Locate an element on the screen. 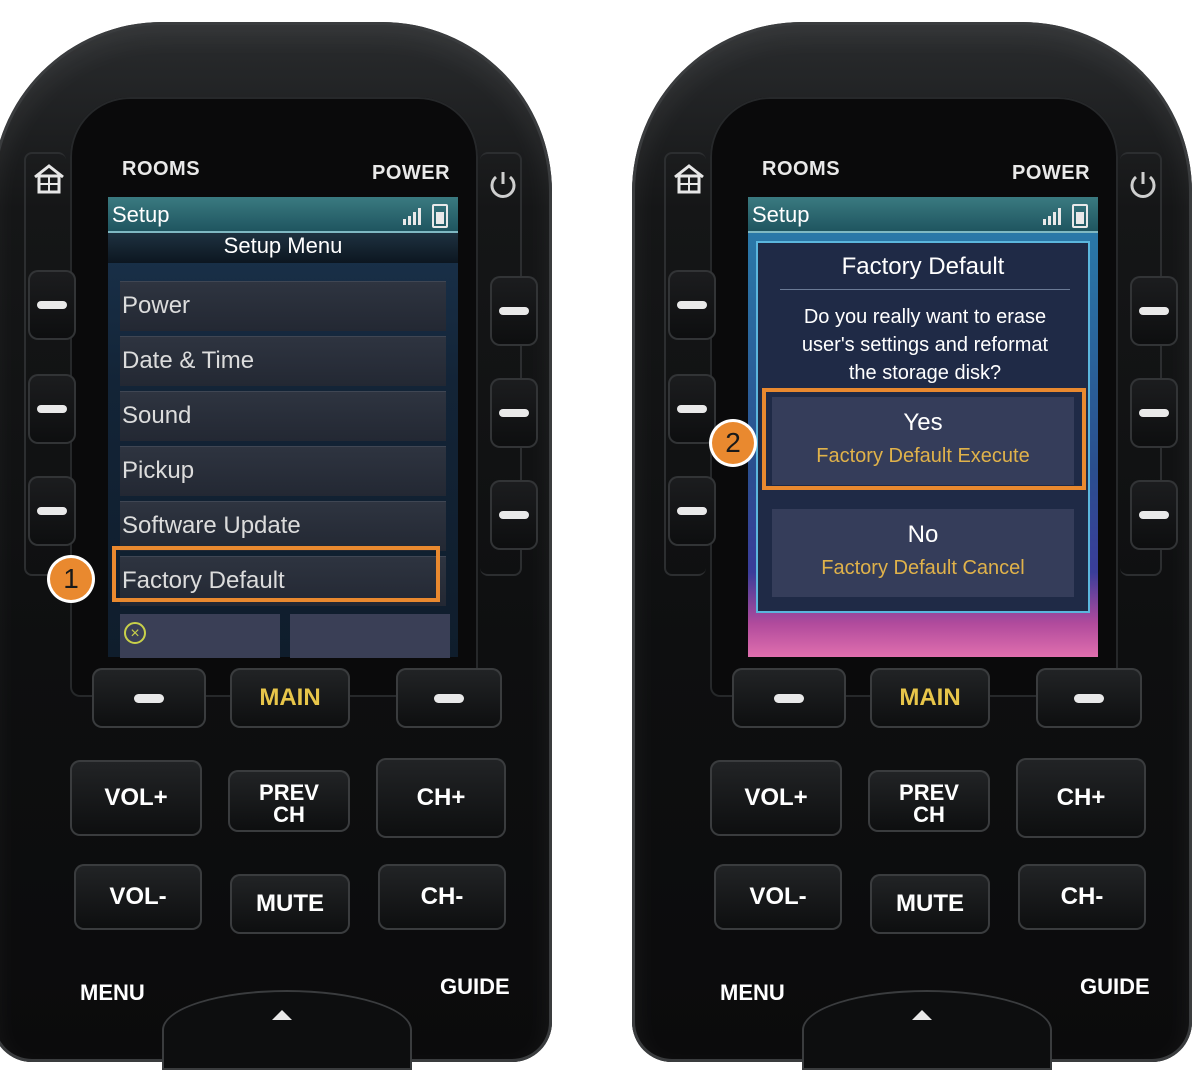 Image resolution: width=1192 pixels, height=1070 pixels. no-sub-label: Factory Default Cancel is located at coordinates (923, 568).